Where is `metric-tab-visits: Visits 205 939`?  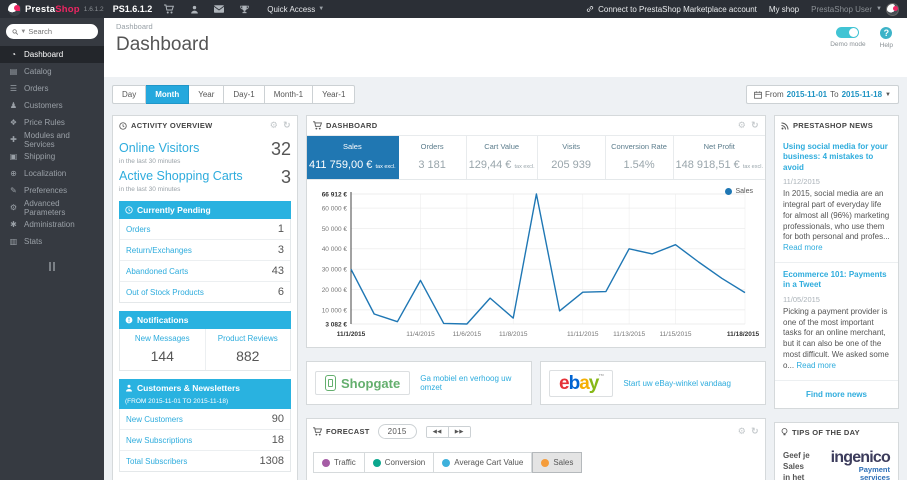 metric-tab-visits: Visits 205 939 is located at coordinates (572, 157).